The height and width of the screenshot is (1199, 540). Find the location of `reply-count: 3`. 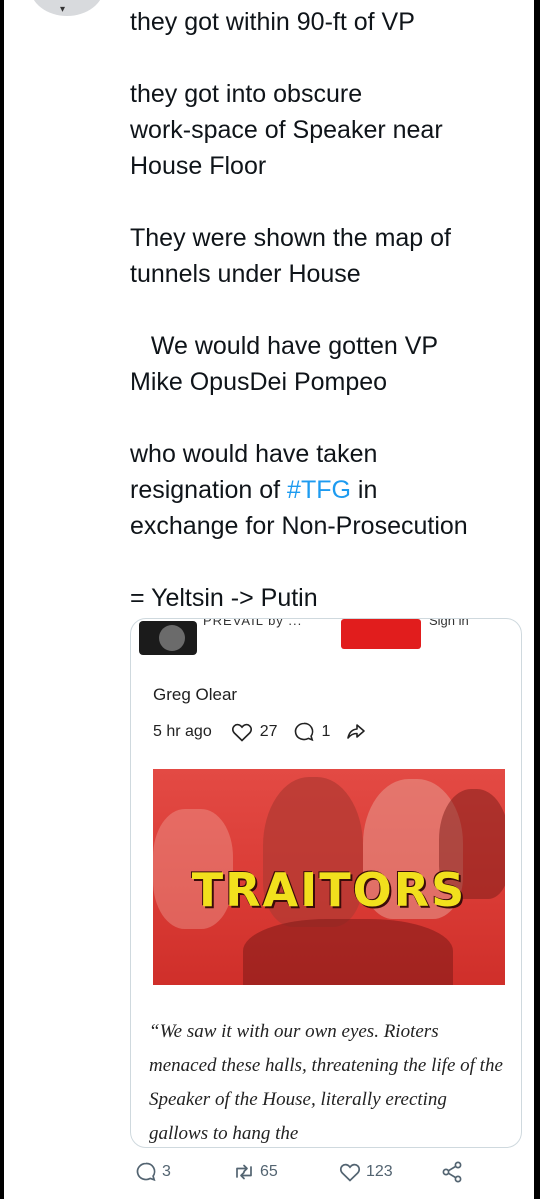

reply-count: 3 is located at coordinates (166, 1171).